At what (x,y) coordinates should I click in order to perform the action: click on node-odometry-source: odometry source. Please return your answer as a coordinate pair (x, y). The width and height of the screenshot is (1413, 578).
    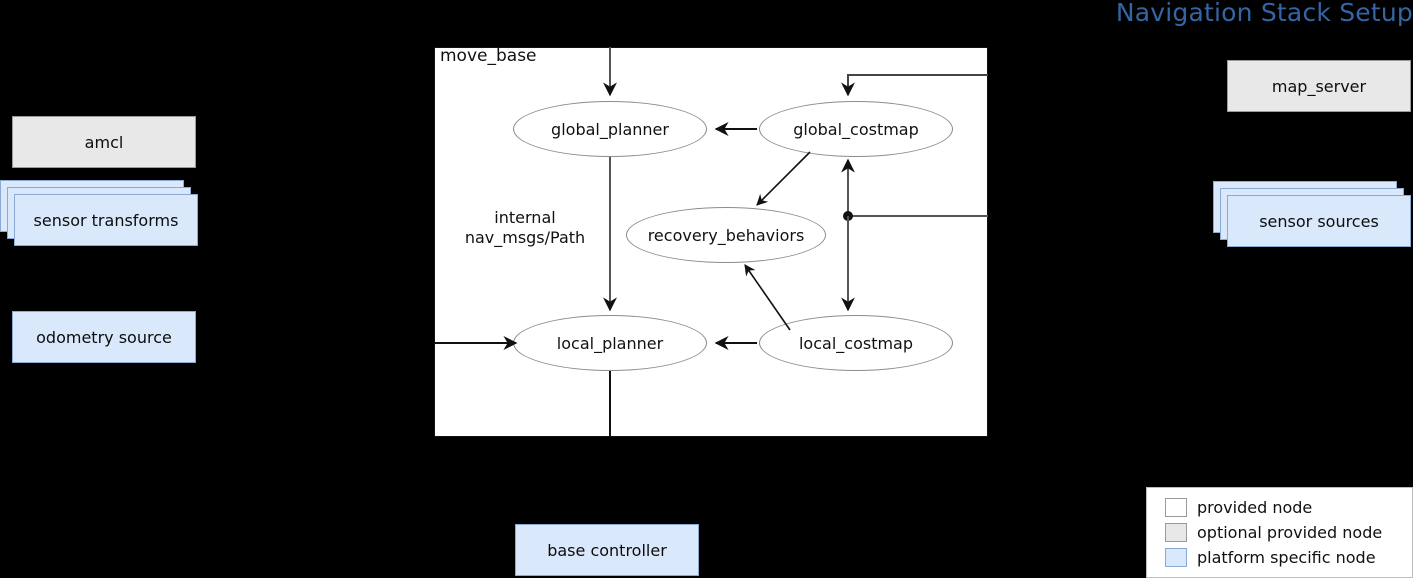
    Looking at the image, I should click on (104, 337).